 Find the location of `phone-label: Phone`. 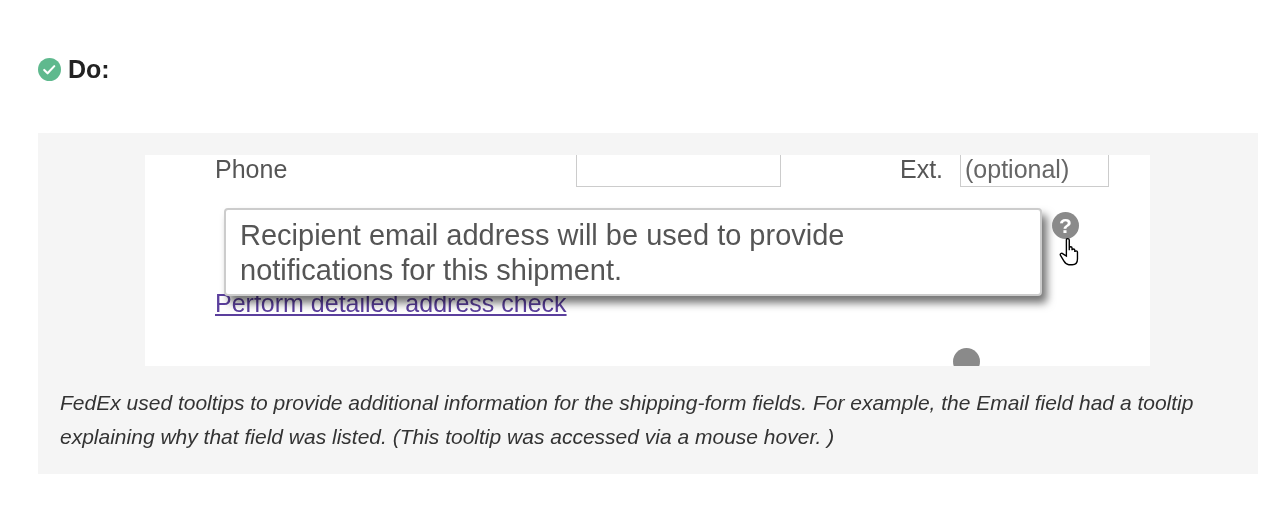

phone-label: Phone is located at coordinates (251, 169).